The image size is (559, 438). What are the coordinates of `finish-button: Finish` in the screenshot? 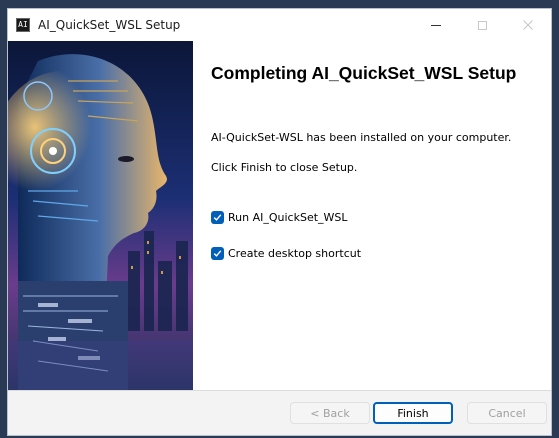 It's located at (413, 413).